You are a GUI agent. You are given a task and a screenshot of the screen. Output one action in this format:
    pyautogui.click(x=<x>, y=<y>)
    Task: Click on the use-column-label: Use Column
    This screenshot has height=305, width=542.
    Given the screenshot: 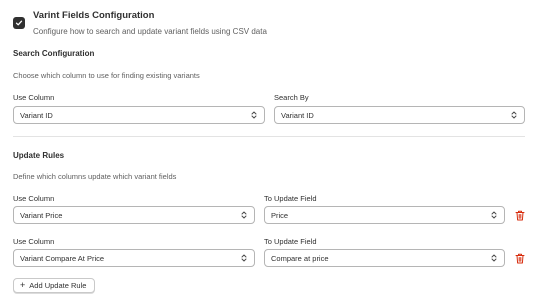 What is the action you would take?
    pyautogui.click(x=34, y=97)
    